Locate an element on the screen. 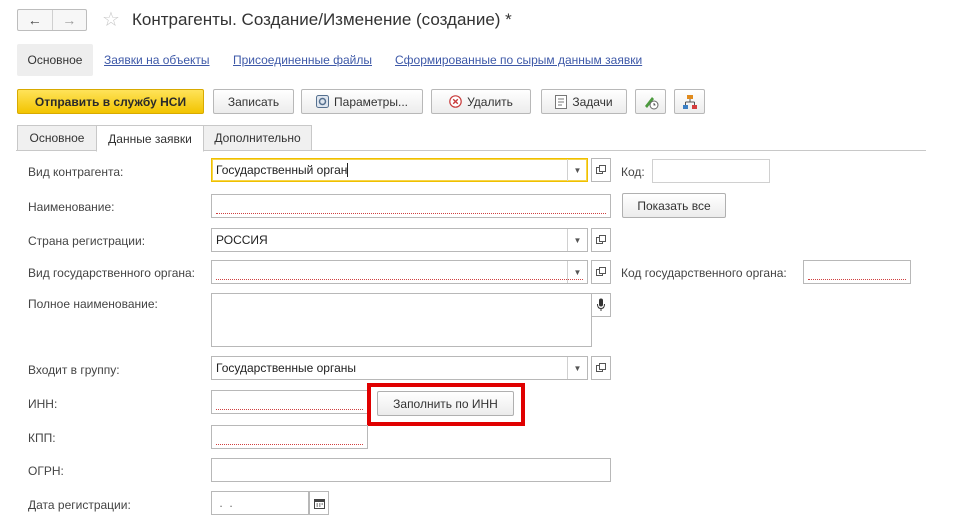  country-value: РОССИЯ is located at coordinates (242, 240).